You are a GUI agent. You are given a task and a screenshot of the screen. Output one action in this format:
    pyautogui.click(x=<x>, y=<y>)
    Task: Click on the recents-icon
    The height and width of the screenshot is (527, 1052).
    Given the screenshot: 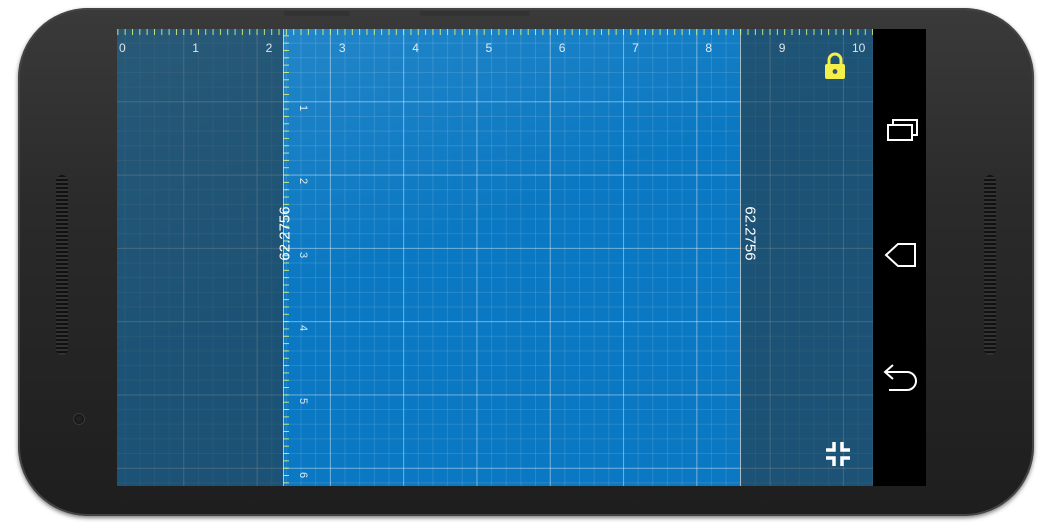 What is the action you would take?
    pyautogui.click(x=902, y=130)
    